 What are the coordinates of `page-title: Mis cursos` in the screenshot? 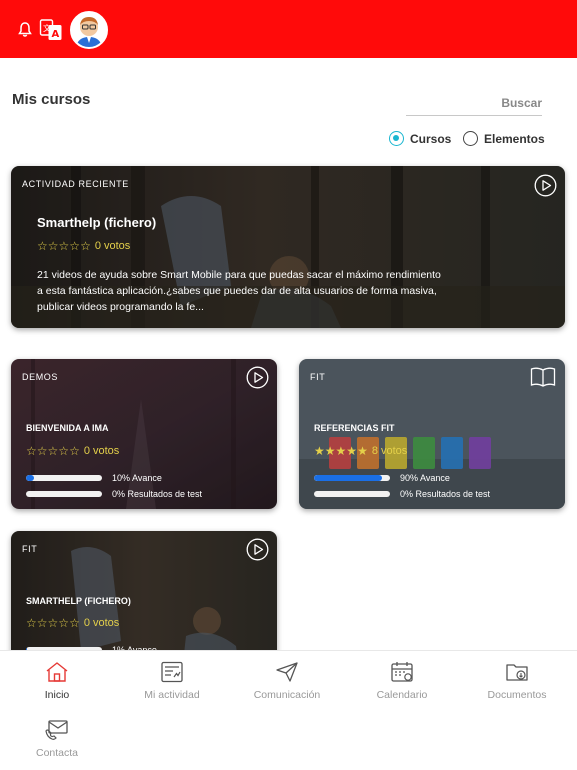 It's located at (51, 99).